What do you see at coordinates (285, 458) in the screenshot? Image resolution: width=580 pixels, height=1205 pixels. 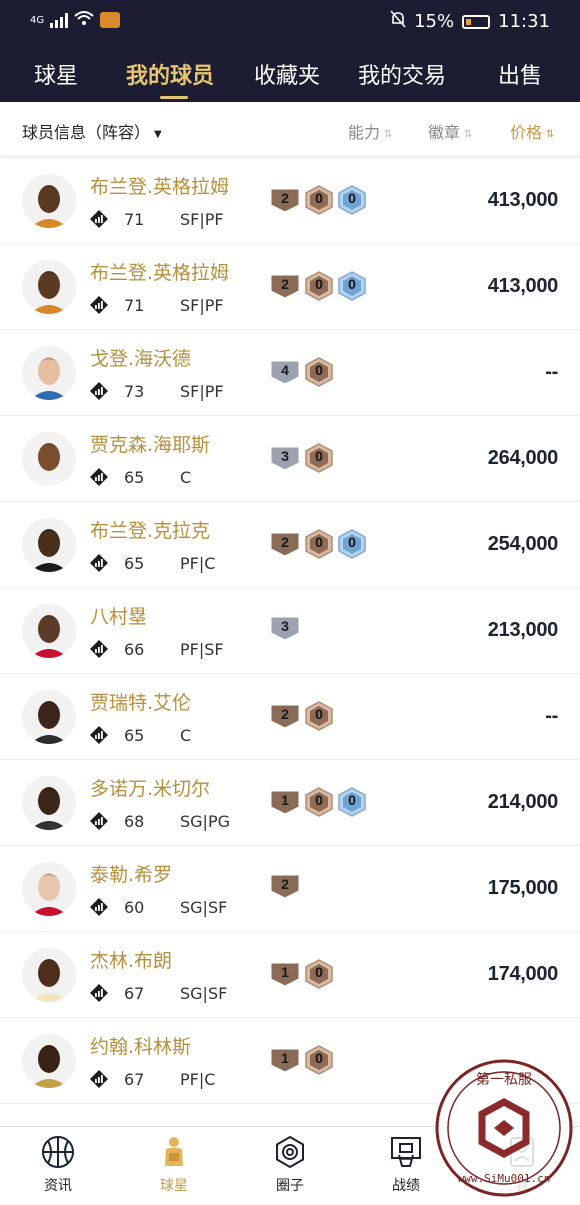 I see `badge-tier-icon: 3` at bounding box center [285, 458].